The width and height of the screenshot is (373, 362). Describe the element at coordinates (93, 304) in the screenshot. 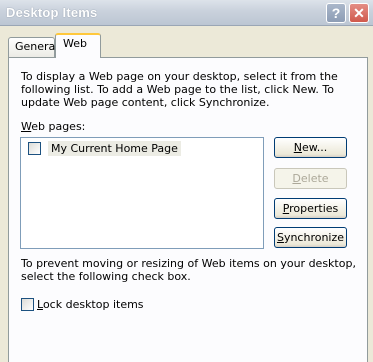

I see `lock-label-rest: ock desktop items` at that location.